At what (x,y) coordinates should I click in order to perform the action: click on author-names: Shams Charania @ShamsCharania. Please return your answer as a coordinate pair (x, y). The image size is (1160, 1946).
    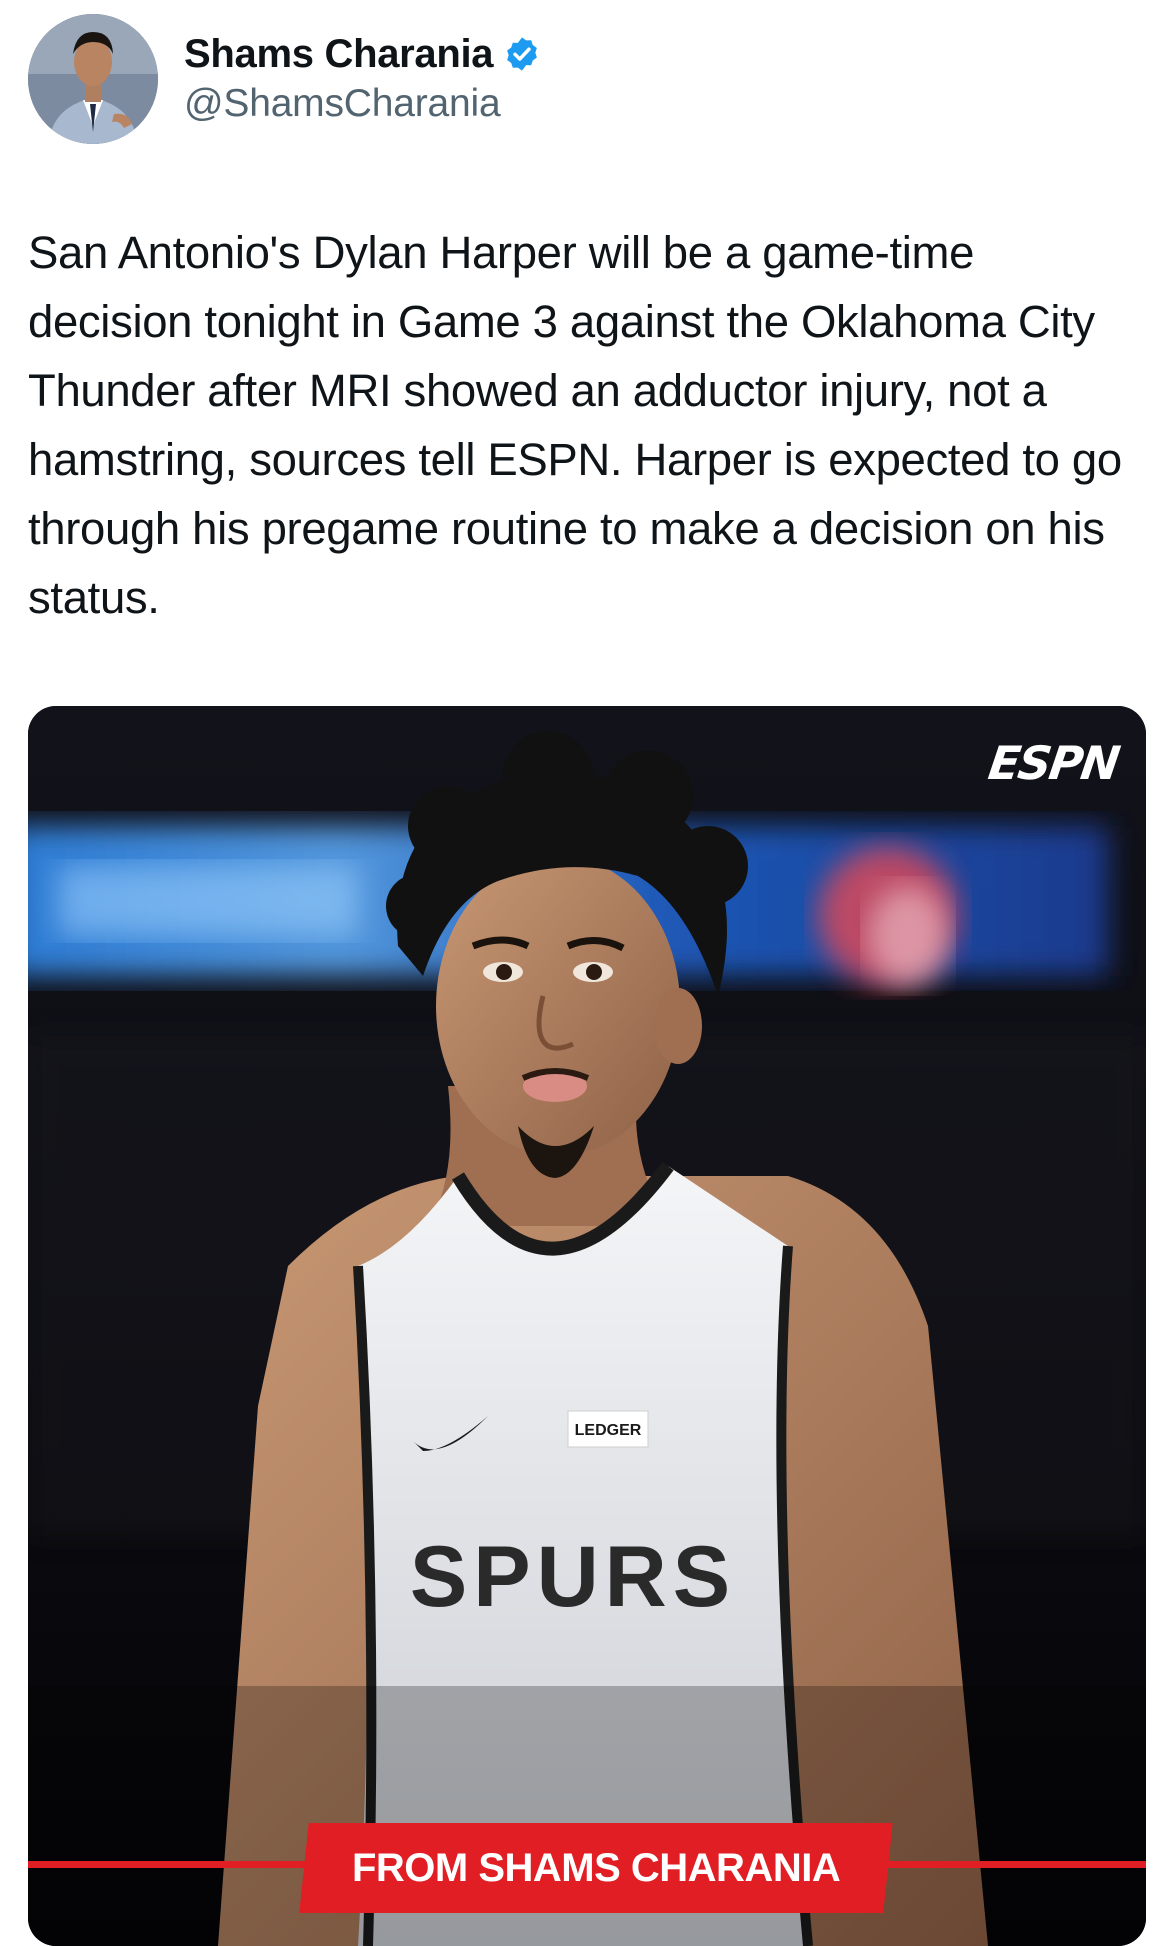
    Looking at the image, I should click on (362, 77).